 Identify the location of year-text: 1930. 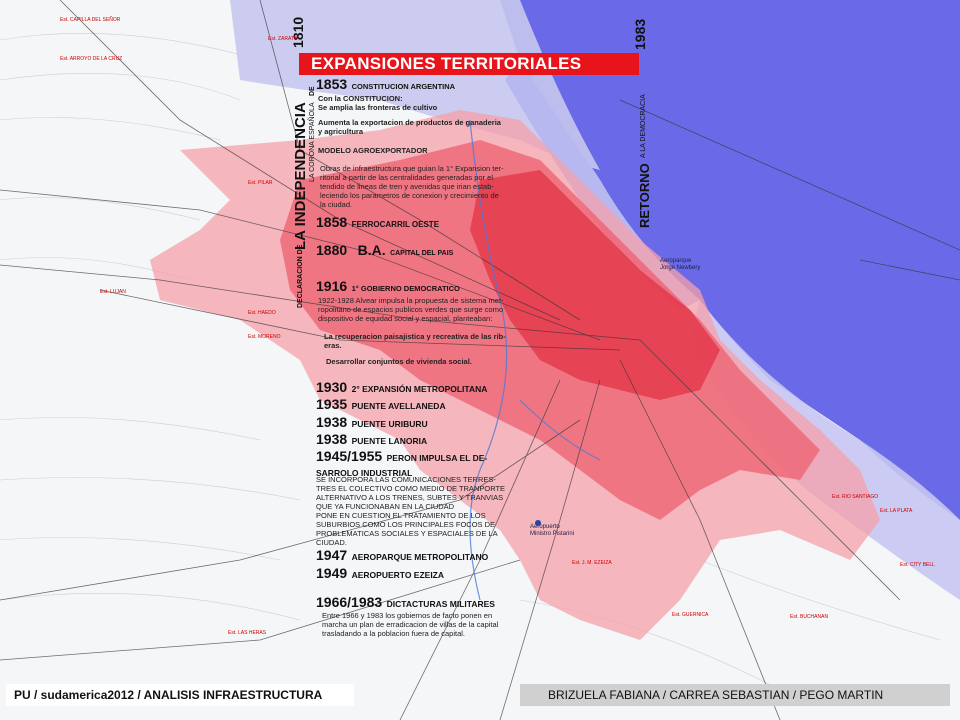
(332, 387).